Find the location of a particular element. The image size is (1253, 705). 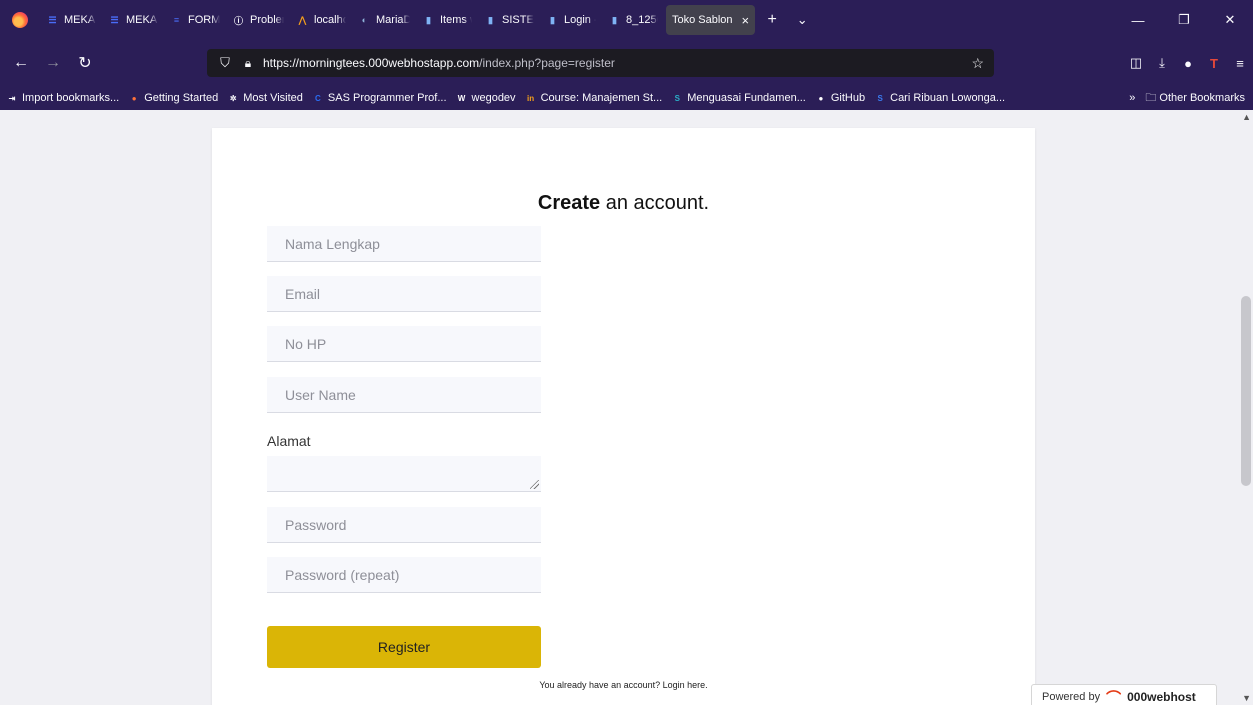

url-host: https://morningtees.000webhostapp.com is located at coordinates (371, 63).